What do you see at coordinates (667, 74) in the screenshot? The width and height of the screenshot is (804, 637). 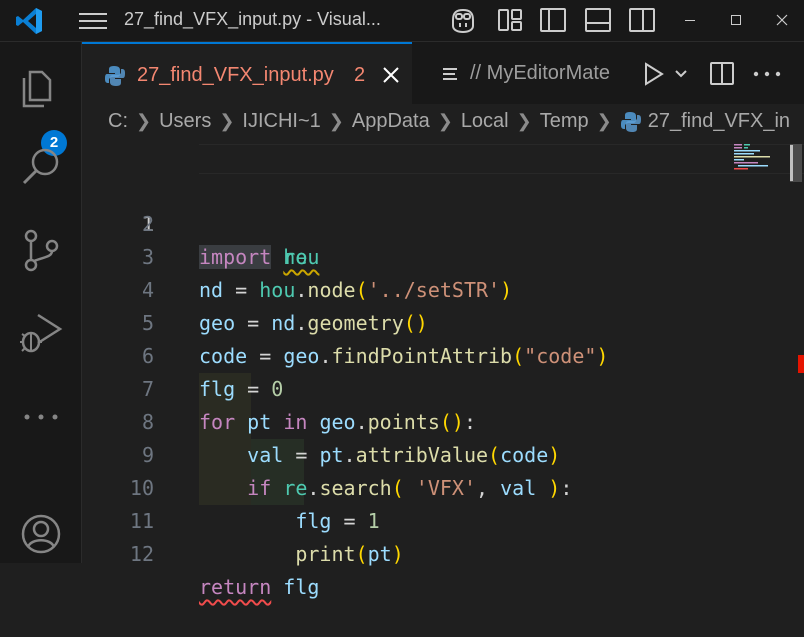 I see `run-icon` at bounding box center [667, 74].